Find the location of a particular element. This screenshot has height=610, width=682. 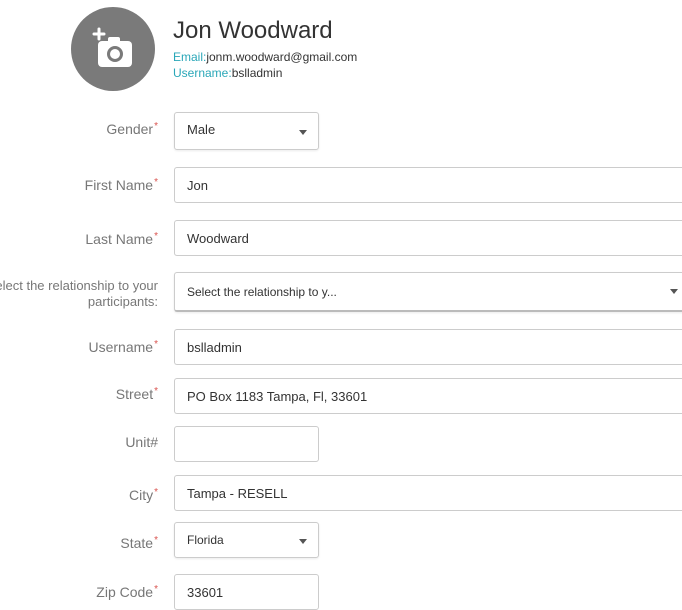

street-field: PO Box 1183 Tampa, Fl, 33601 is located at coordinates (428, 396).